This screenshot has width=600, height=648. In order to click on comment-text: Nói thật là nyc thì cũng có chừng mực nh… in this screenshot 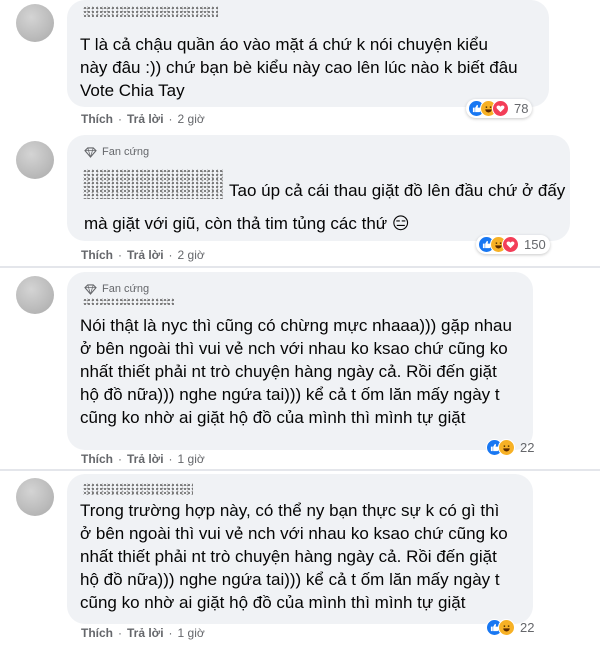, I will do `click(296, 371)`.